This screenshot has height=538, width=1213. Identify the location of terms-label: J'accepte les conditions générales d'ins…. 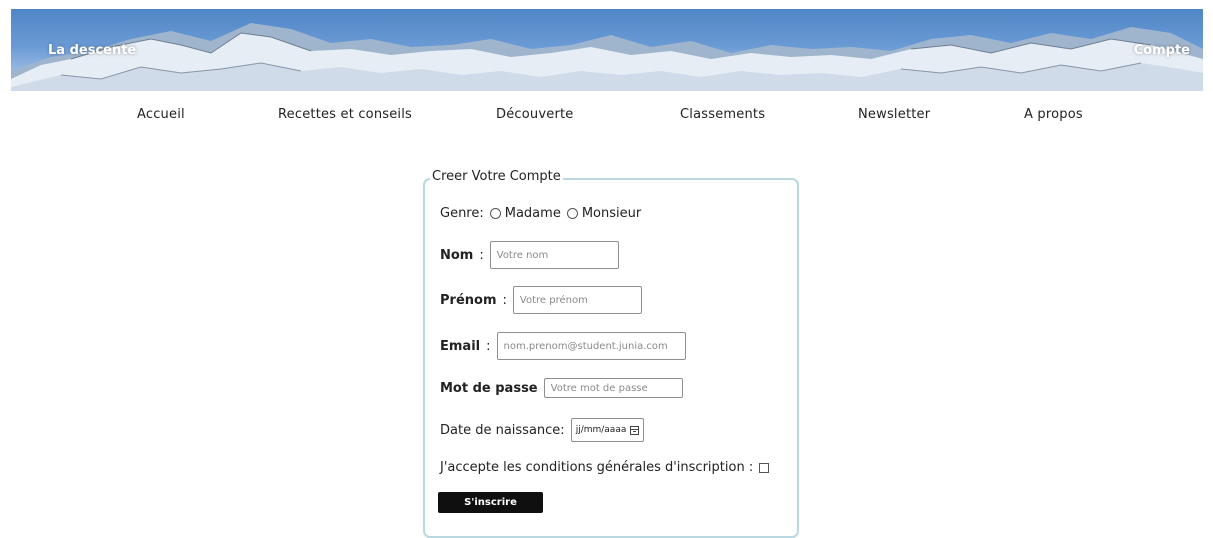
(597, 467).